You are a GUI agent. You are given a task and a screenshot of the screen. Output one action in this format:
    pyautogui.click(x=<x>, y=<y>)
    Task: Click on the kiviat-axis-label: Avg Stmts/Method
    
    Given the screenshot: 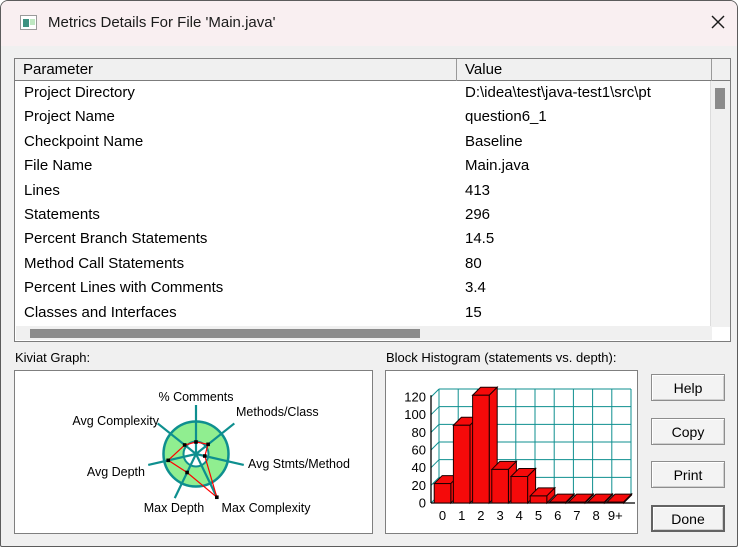 What is the action you would take?
    pyautogui.click(x=299, y=464)
    